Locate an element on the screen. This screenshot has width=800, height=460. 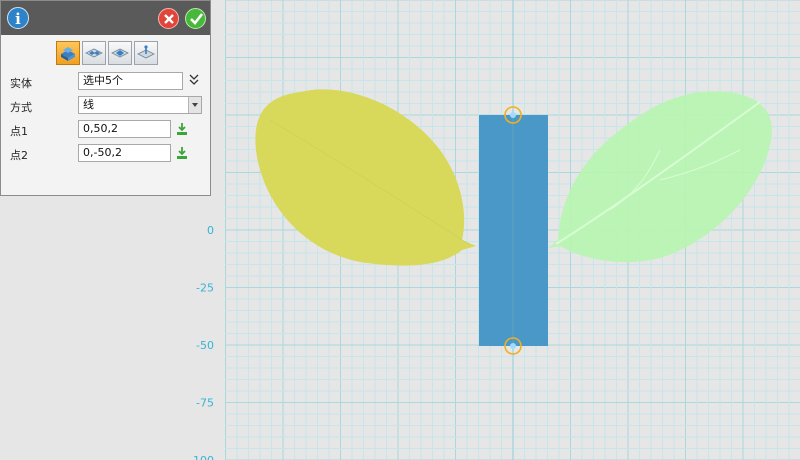
split-panel: i 实体 选中5个 方式 线 点1 0,50,2 点2 0,-50,2 is located at coordinates (105, 98).